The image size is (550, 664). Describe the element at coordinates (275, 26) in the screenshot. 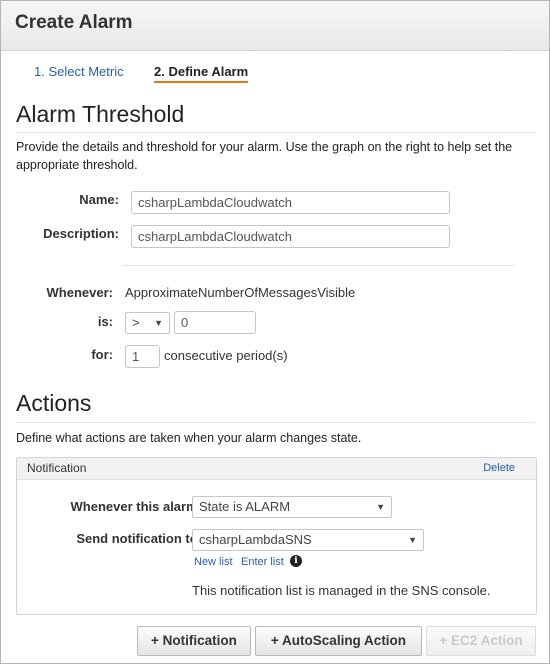

I see `dialog-header: Create Alarm` at that location.